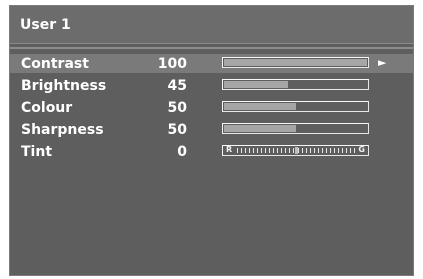  I want to click on menu-item-value: 100, so click(172, 64).